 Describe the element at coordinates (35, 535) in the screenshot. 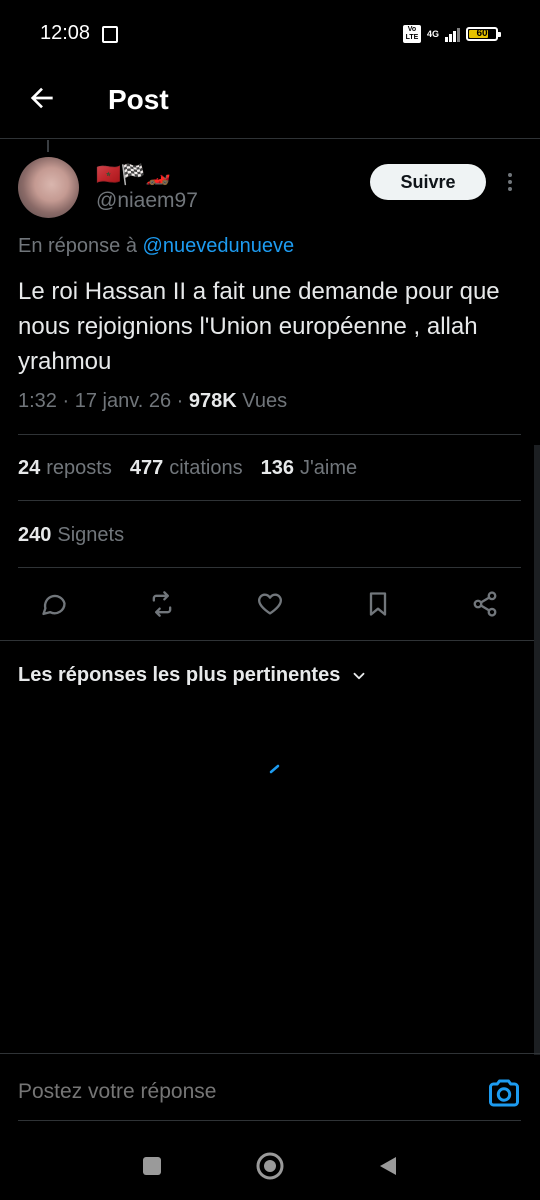

I see `bookmarks-count: 240` at that location.